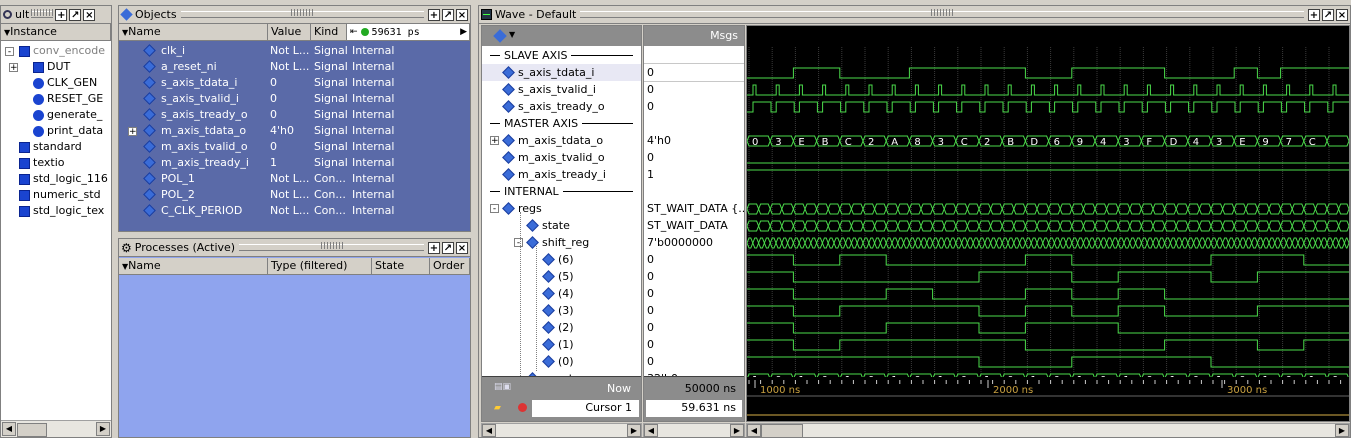 This screenshot has width=1351, height=438. I want to click on object-row: + m_axis_tdata_o 4'h0 Signal Internal, so click(294, 131).